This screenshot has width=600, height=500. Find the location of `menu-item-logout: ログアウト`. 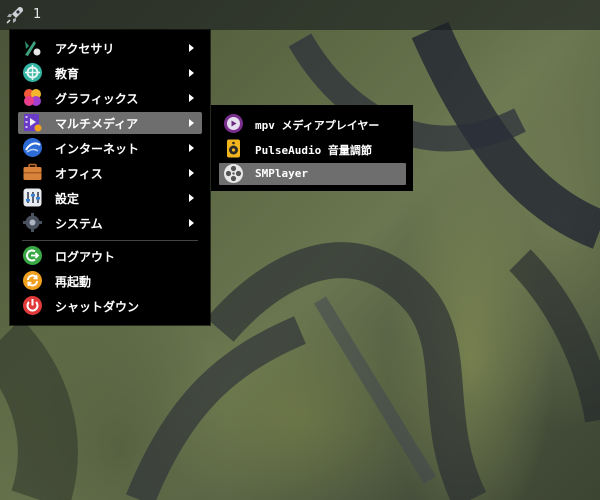

menu-item-logout: ログアウト is located at coordinates (110, 256).